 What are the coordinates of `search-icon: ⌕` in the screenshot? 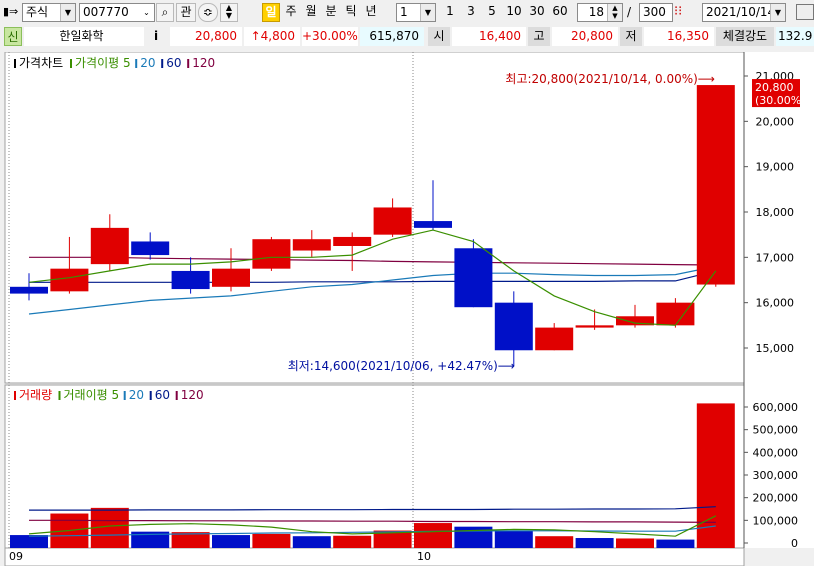 It's located at (165, 12).